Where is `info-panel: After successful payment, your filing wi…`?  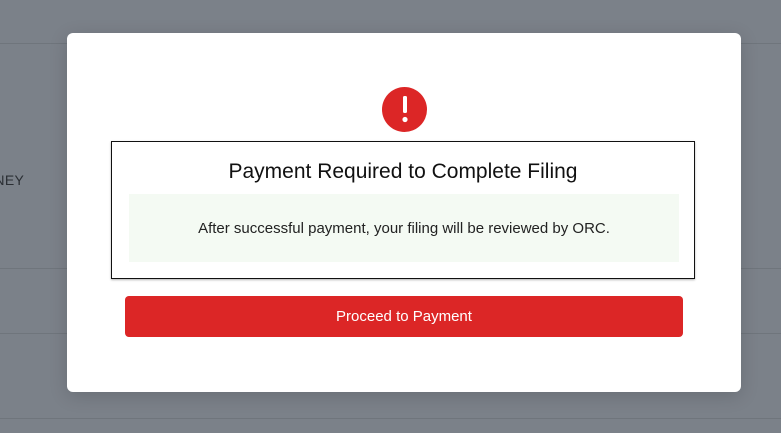
info-panel: After successful payment, your filing wi… is located at coordinates (404, 228).